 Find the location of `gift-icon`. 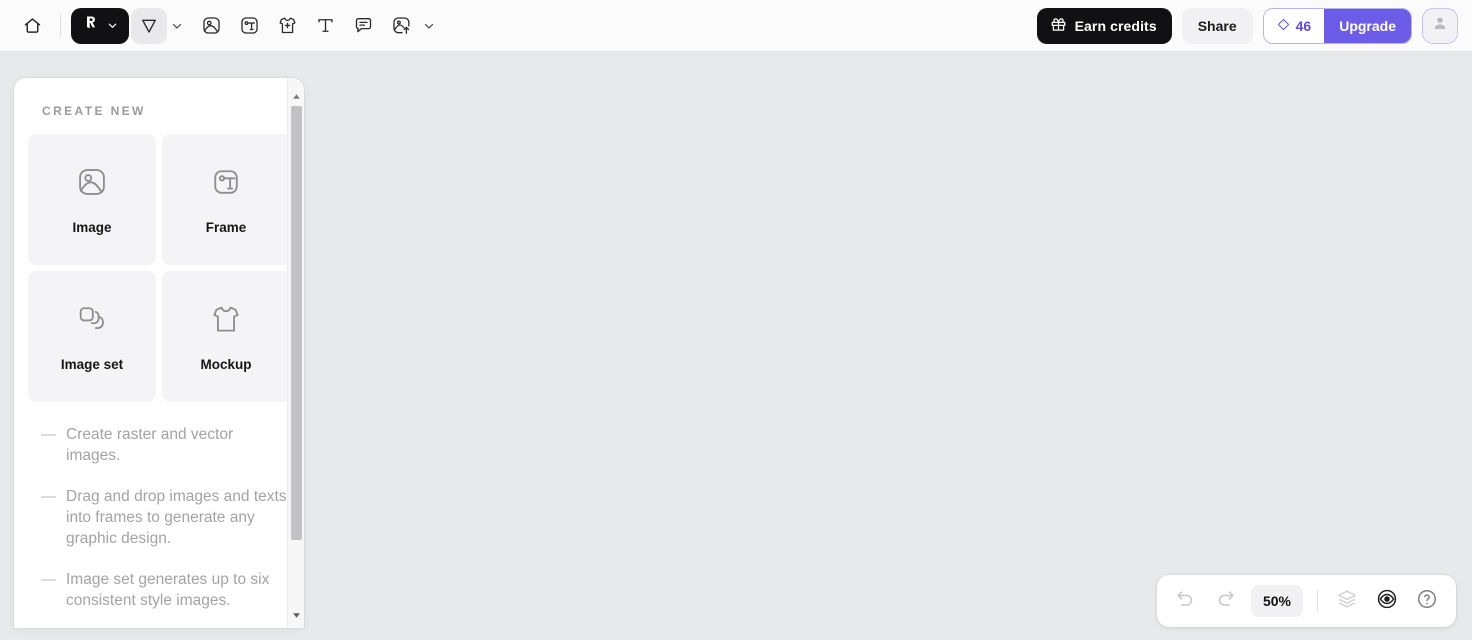

gift-icon is located at coordinates (1058, 26).